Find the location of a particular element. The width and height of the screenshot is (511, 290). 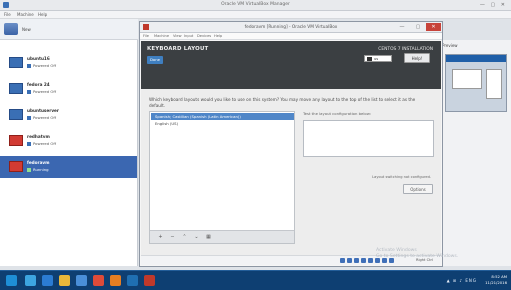

vm-name: ubuntuserver is located at coordinates (43, 110).